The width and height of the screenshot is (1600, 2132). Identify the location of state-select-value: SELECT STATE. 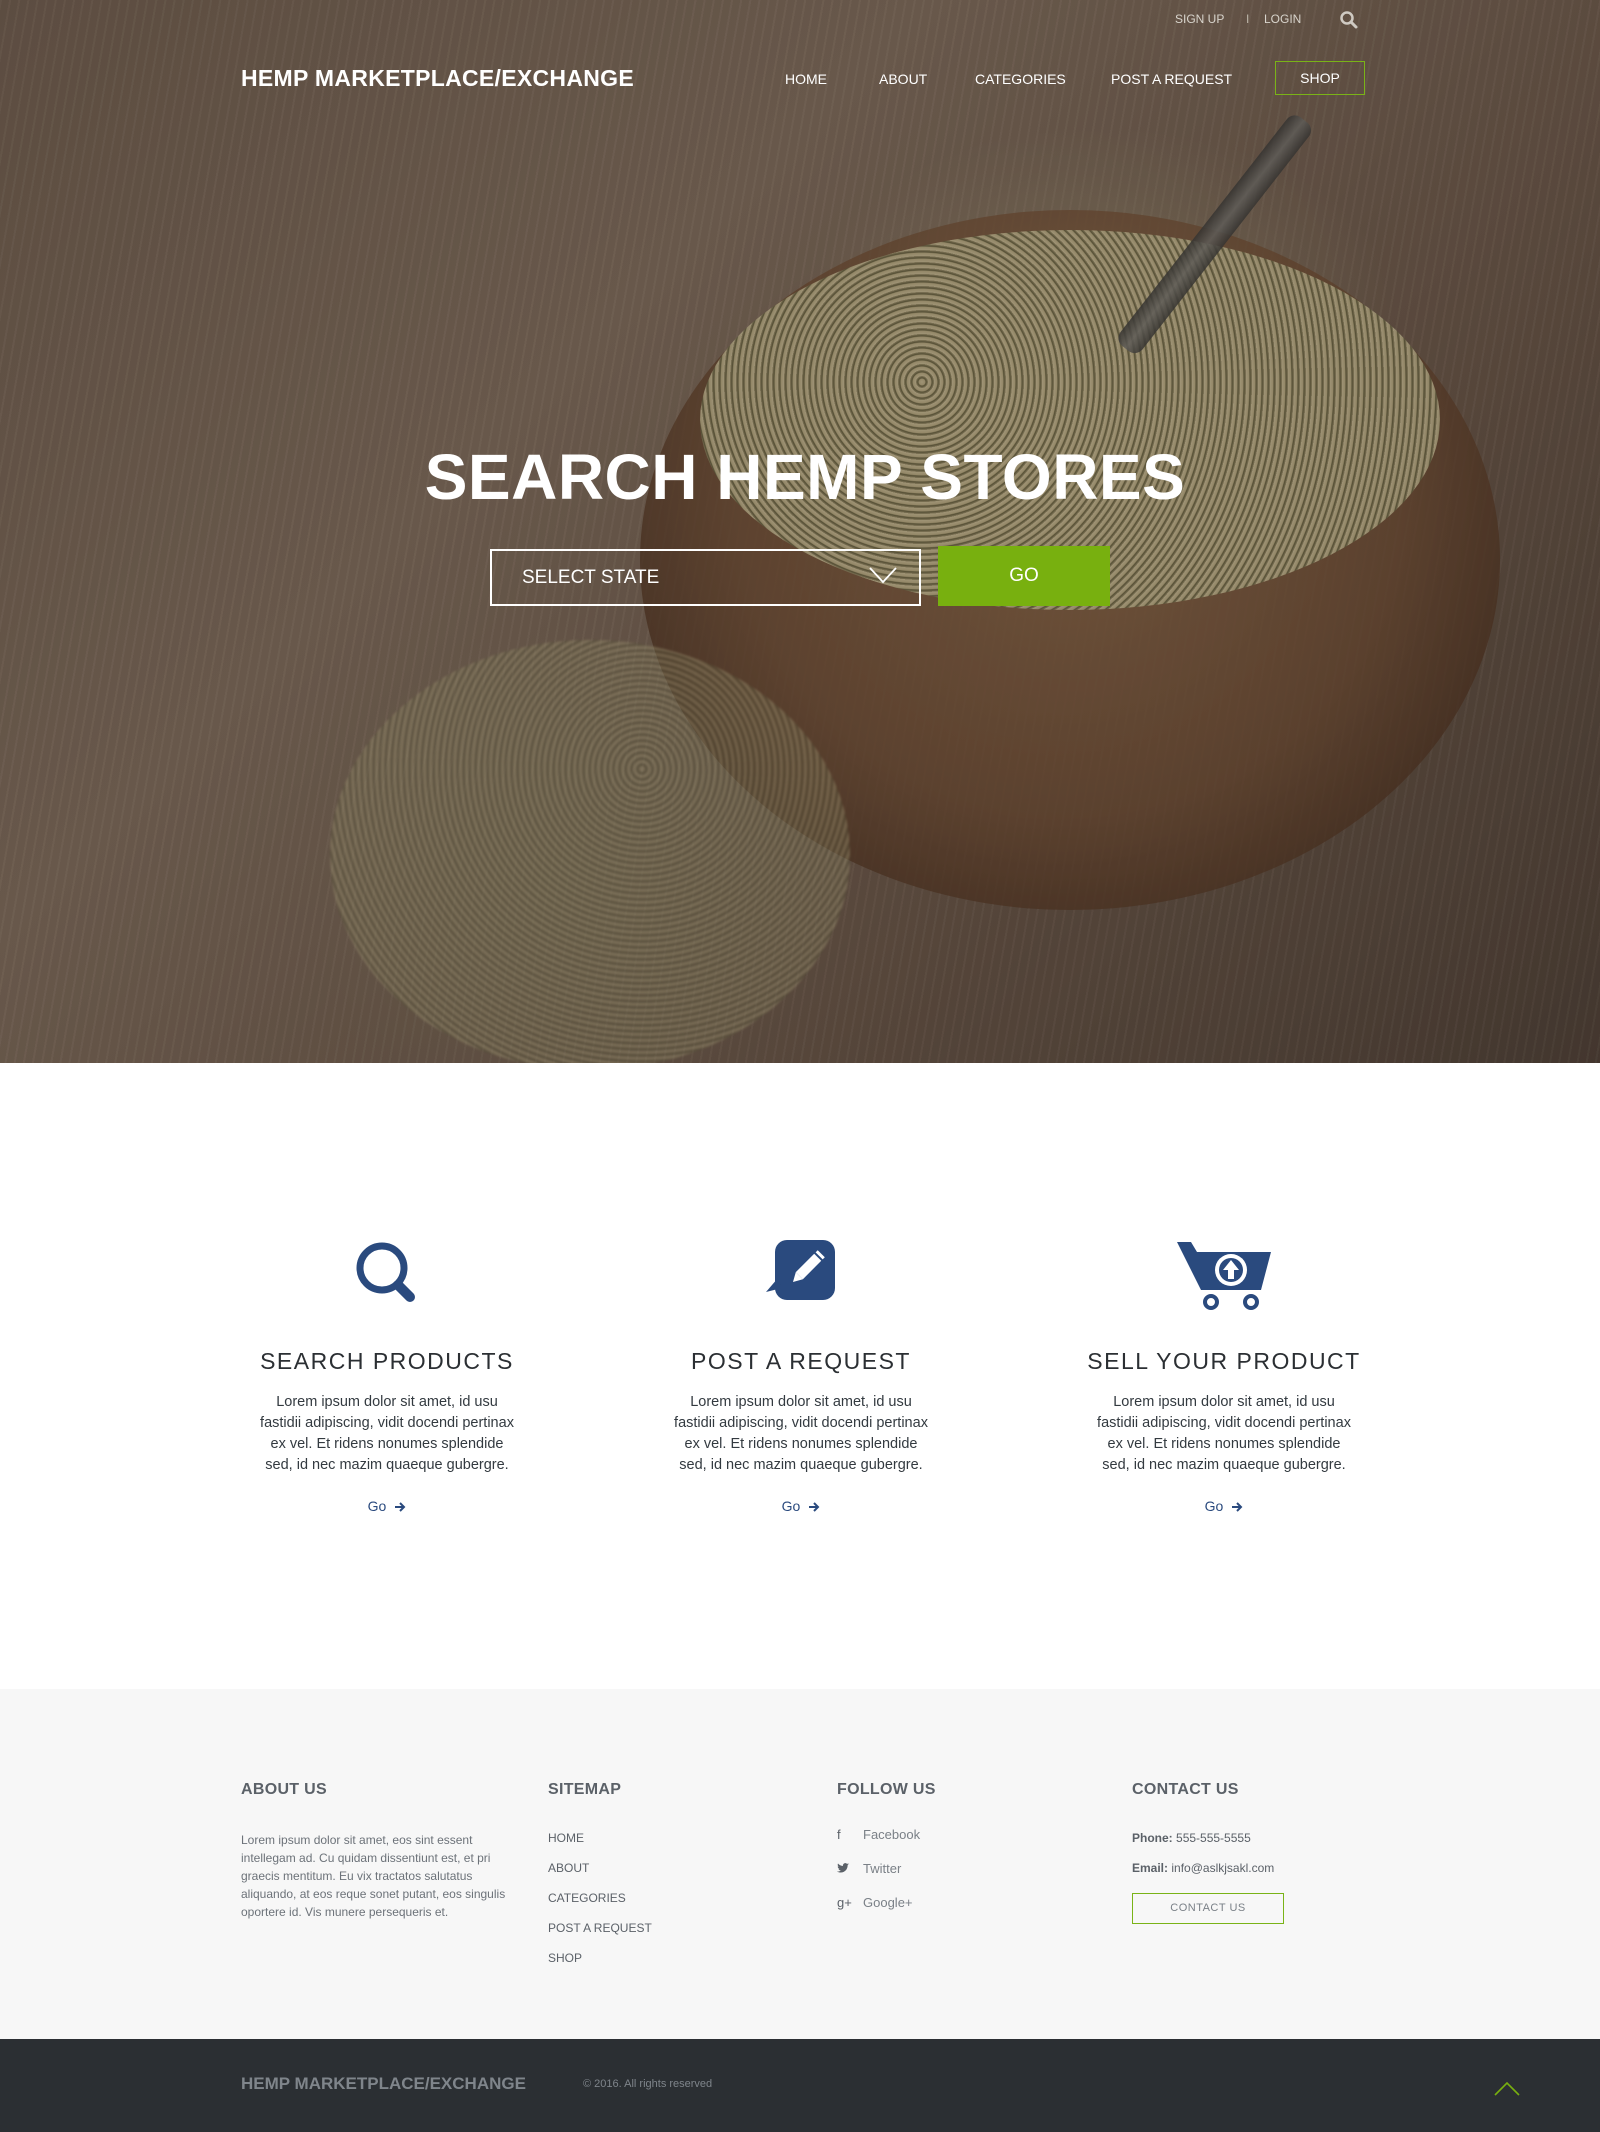
(591, 577).